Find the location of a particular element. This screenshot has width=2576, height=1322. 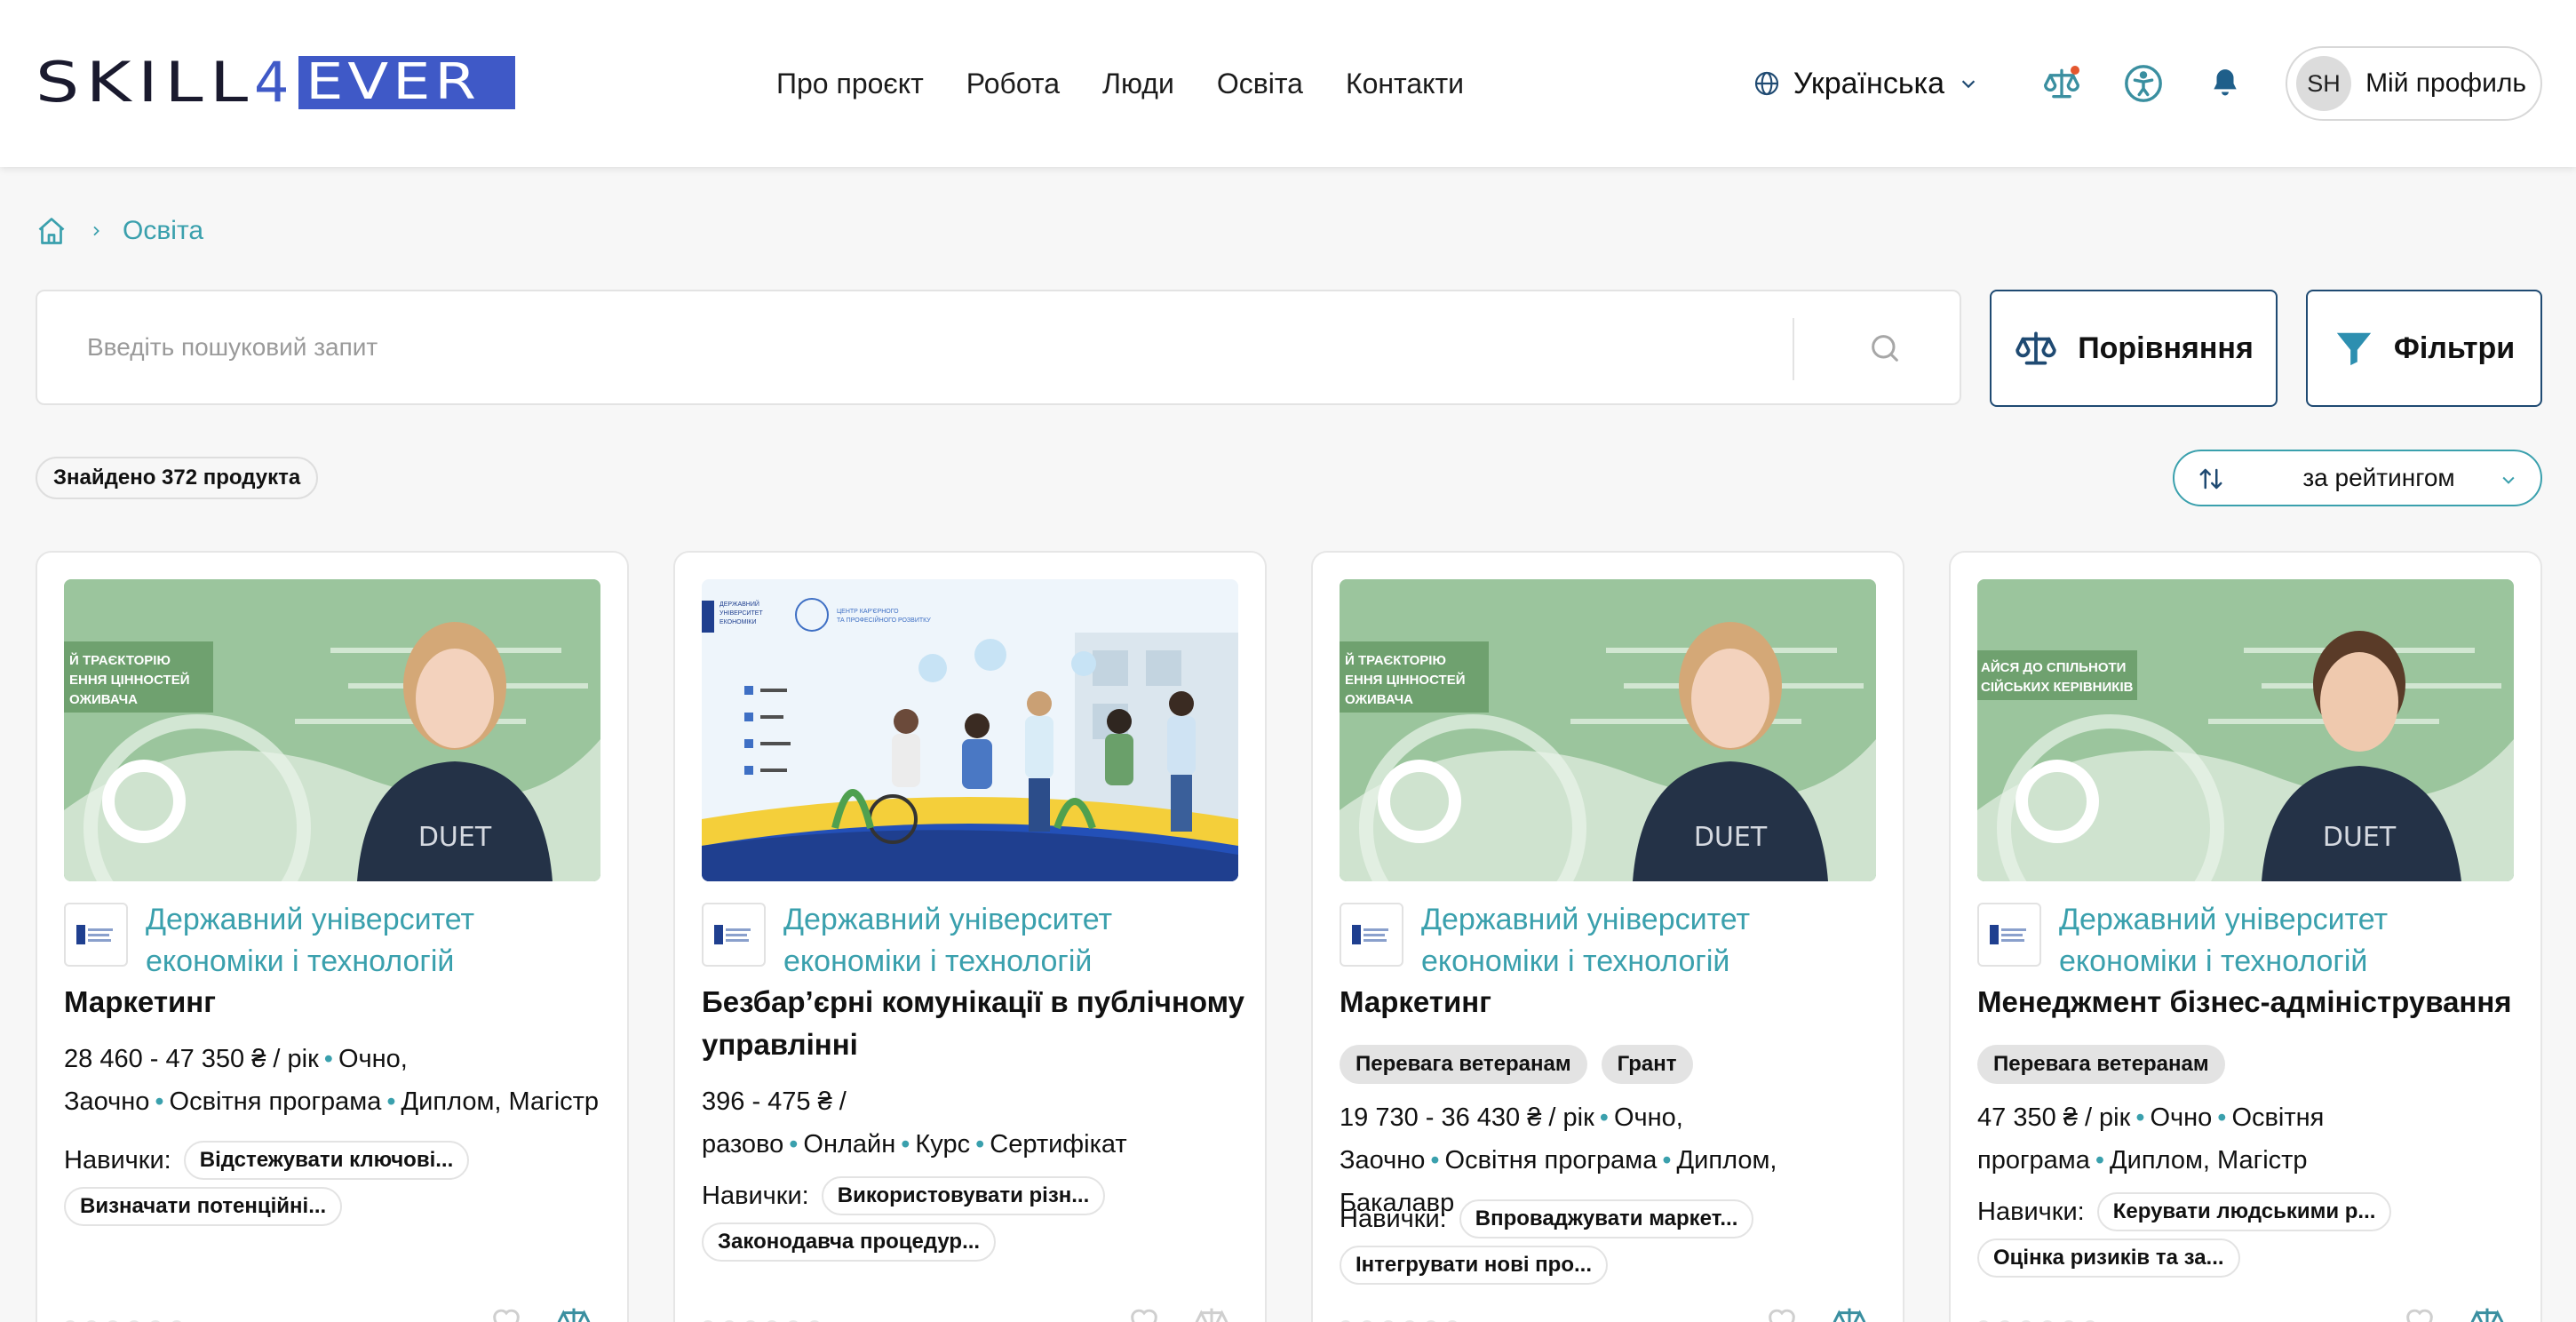

home-icon is located at coordinates (52, 231).